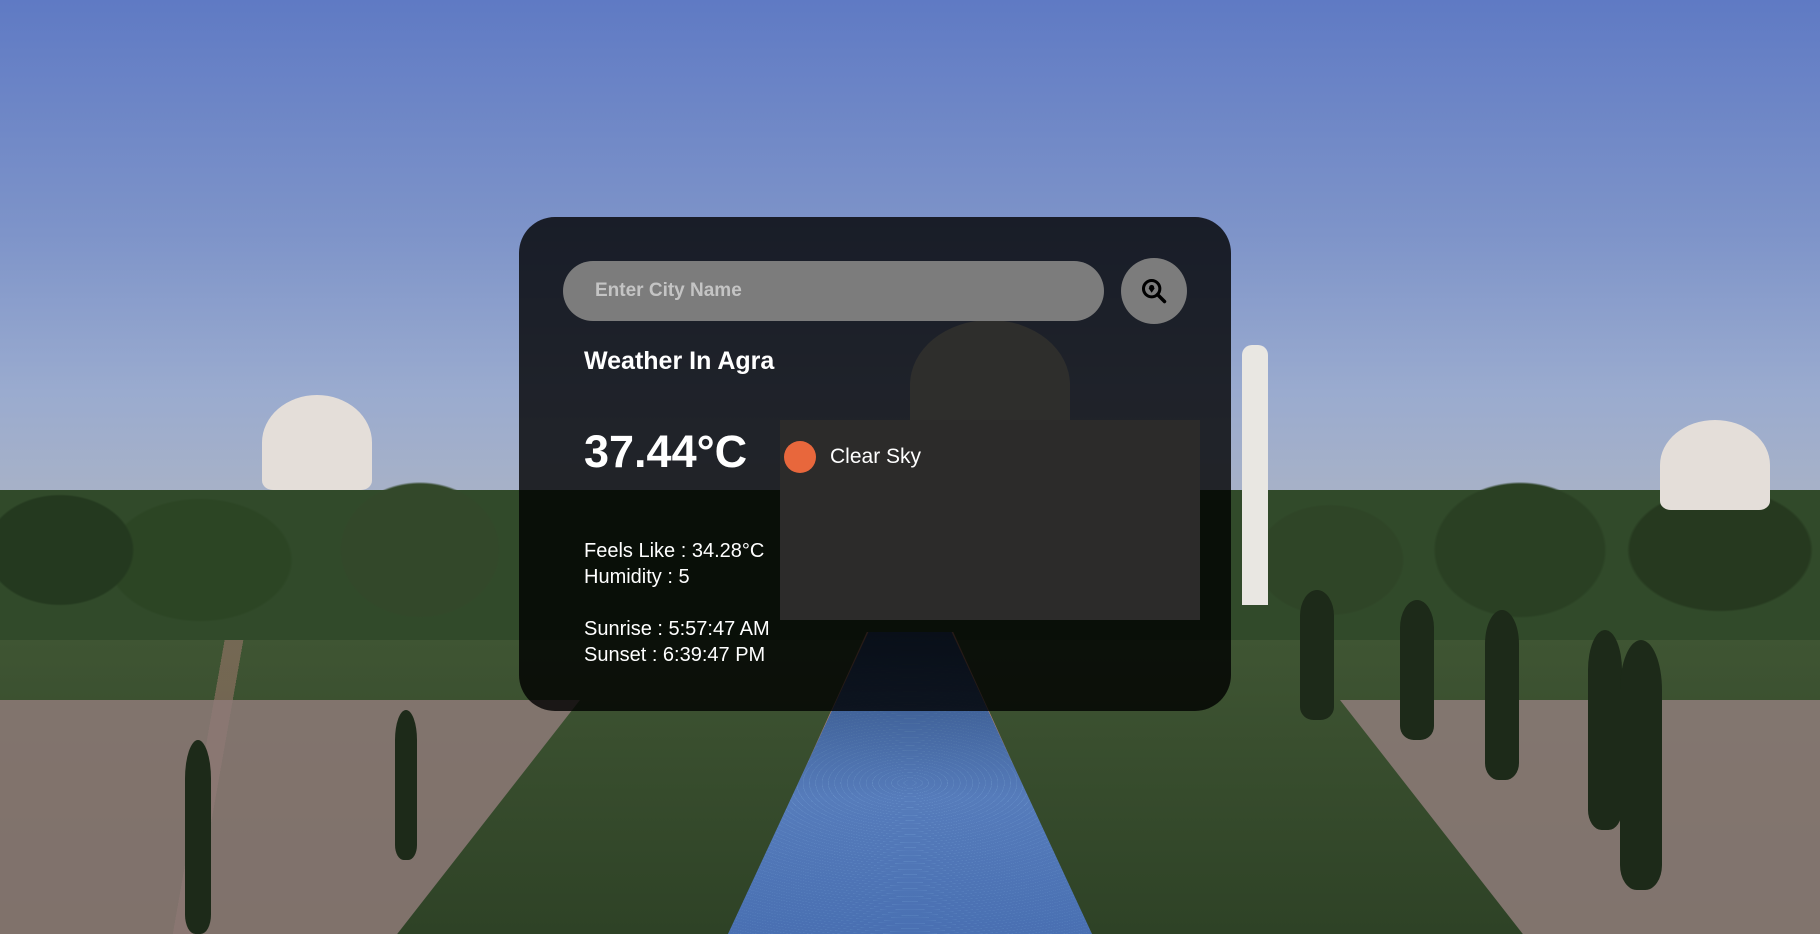 Image resolution: width=1820 pixels, height=934 pixels. Describe the element at coordinates (679, 361) in the screenshot. I see `city-title: Weather In Agra` at that location.